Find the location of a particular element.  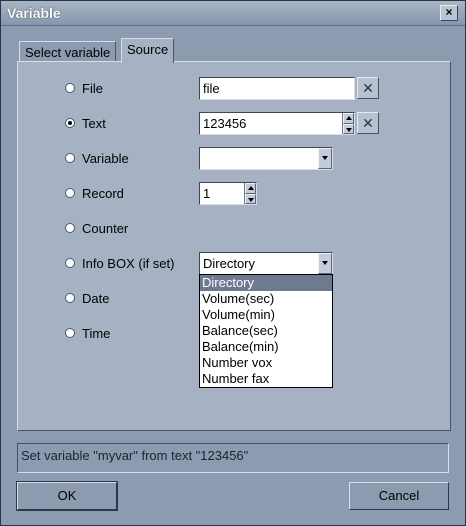

list-item: Number fax is located at coordinates (266, 379).